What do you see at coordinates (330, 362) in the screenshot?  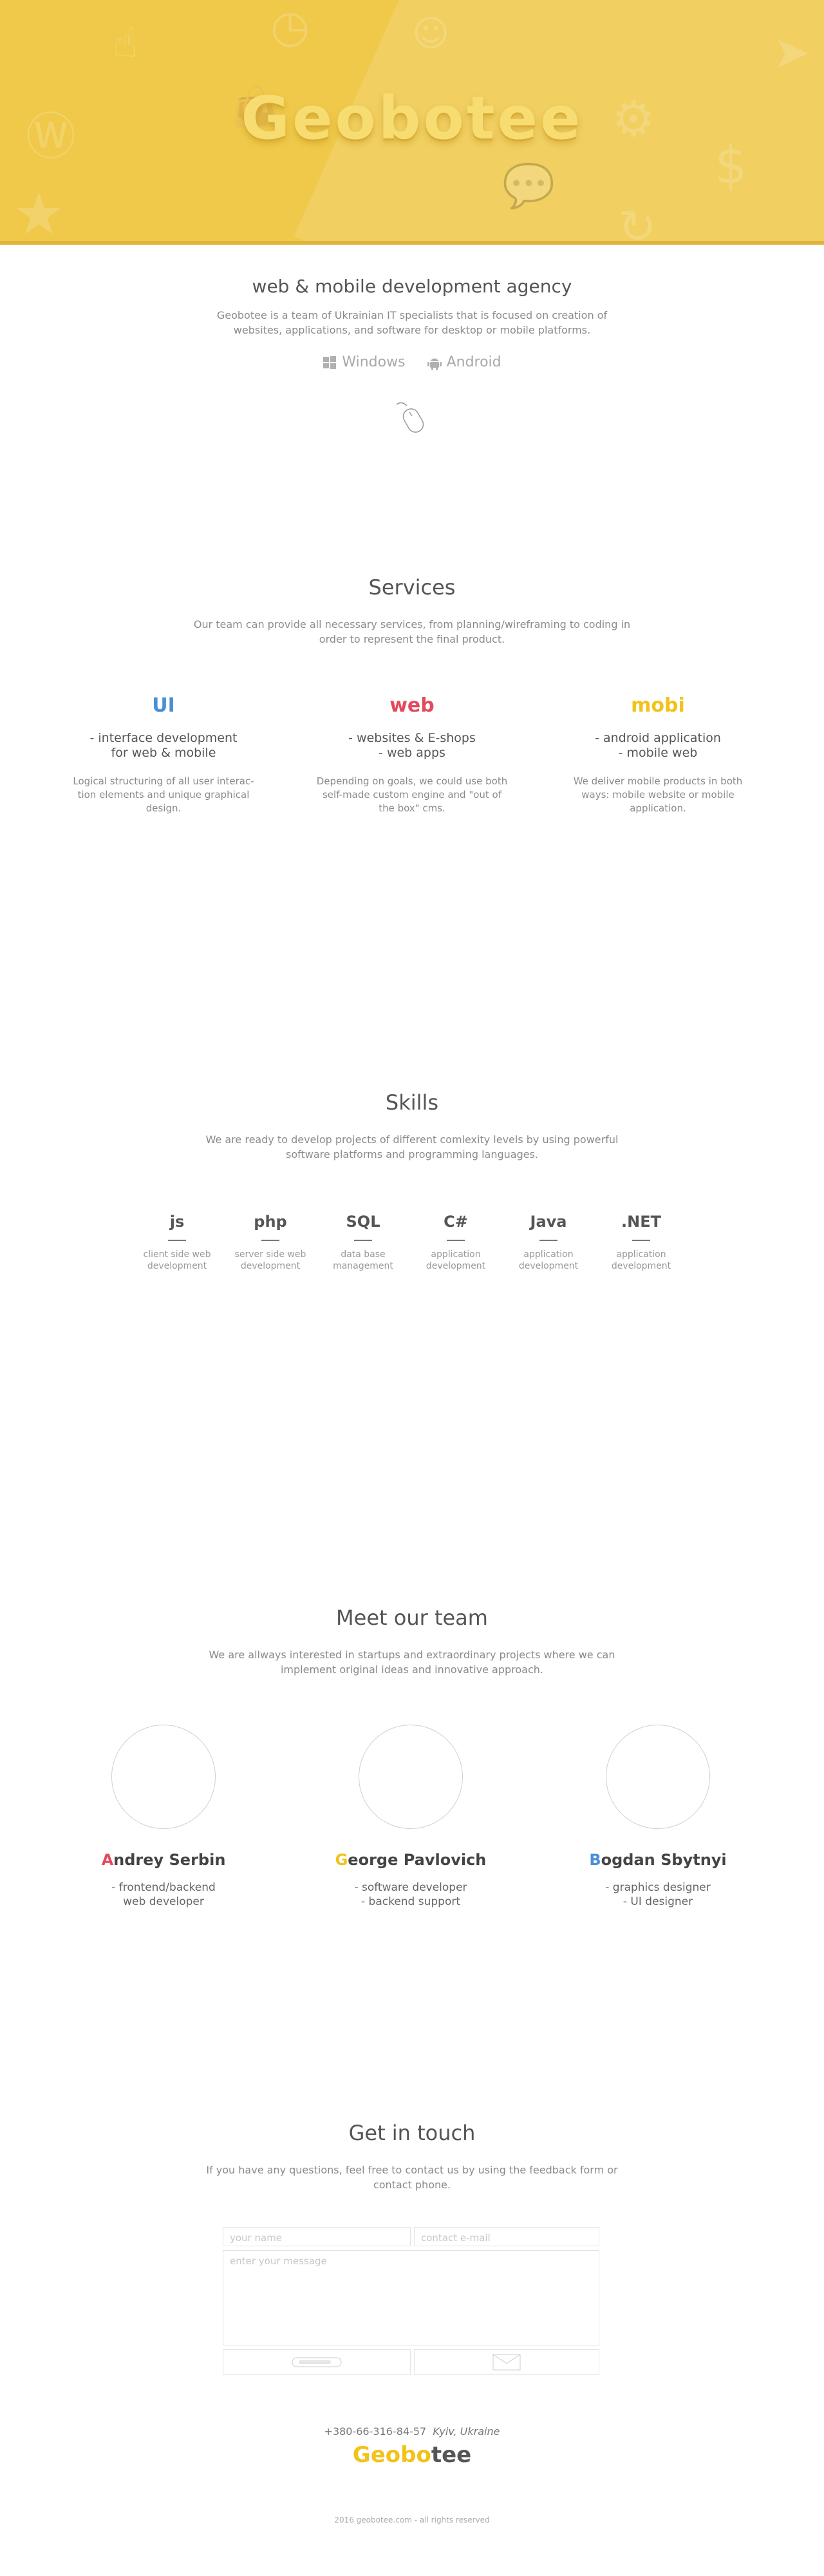 I see `windows-icon` at bounding box center [330, 362].